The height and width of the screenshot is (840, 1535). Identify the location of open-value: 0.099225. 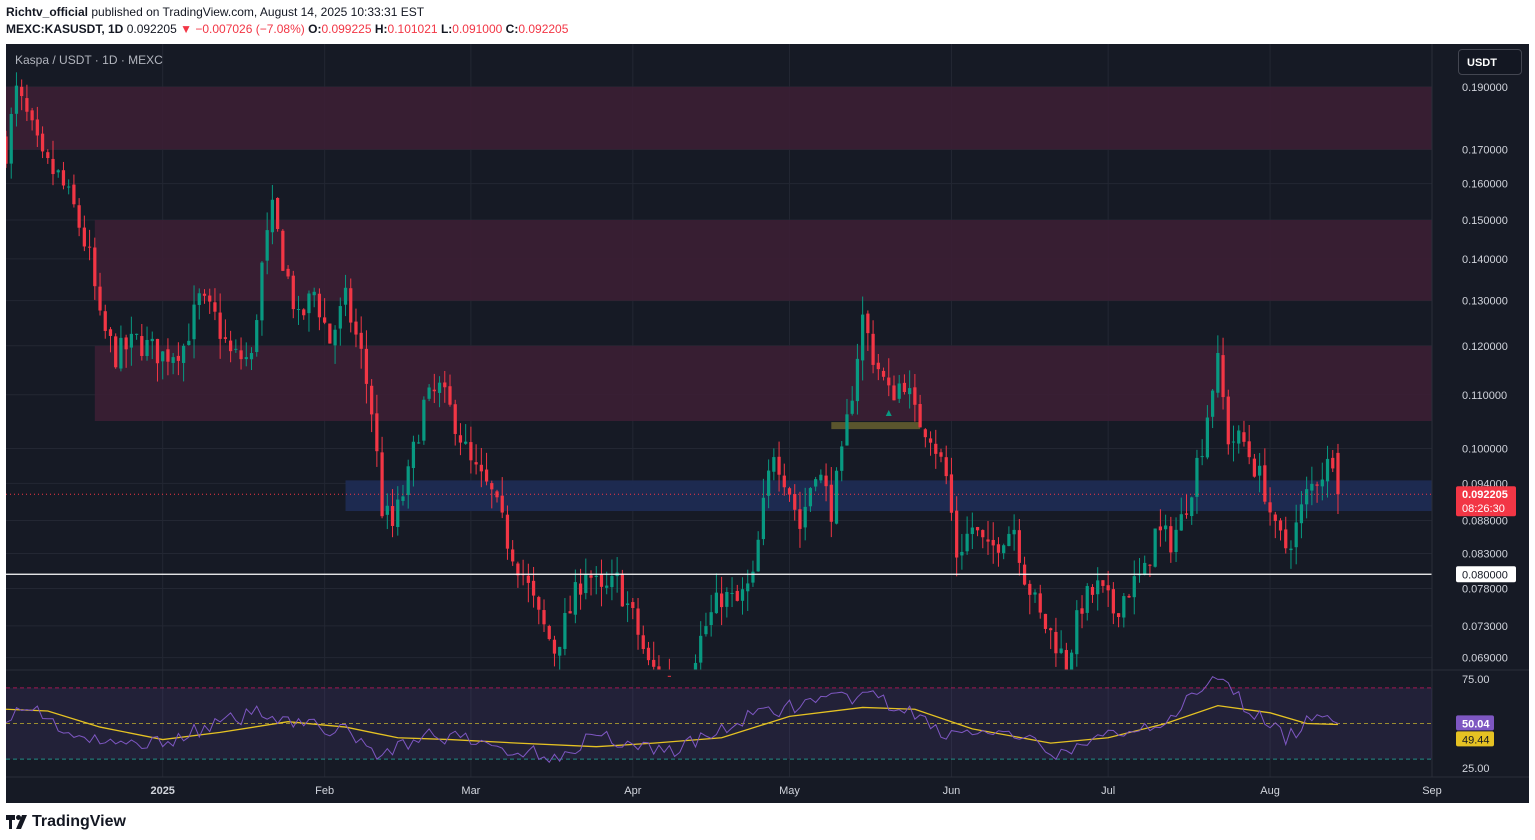
(346, 29).